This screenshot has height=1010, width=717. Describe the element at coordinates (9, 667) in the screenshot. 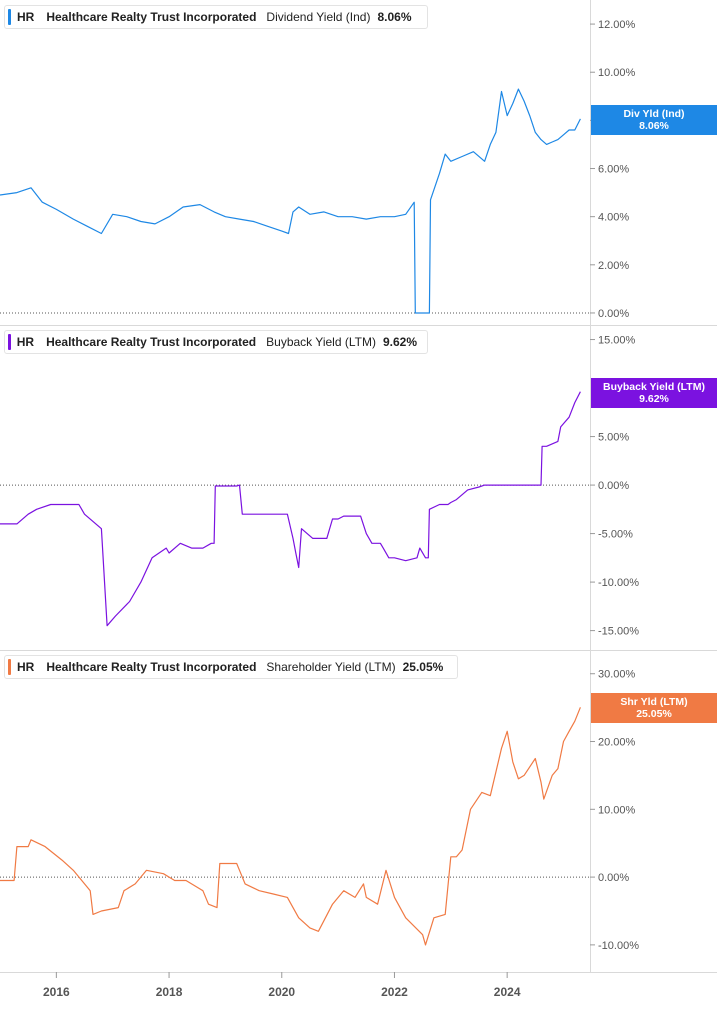

I see `legend-swatch-shareholder` at that location.